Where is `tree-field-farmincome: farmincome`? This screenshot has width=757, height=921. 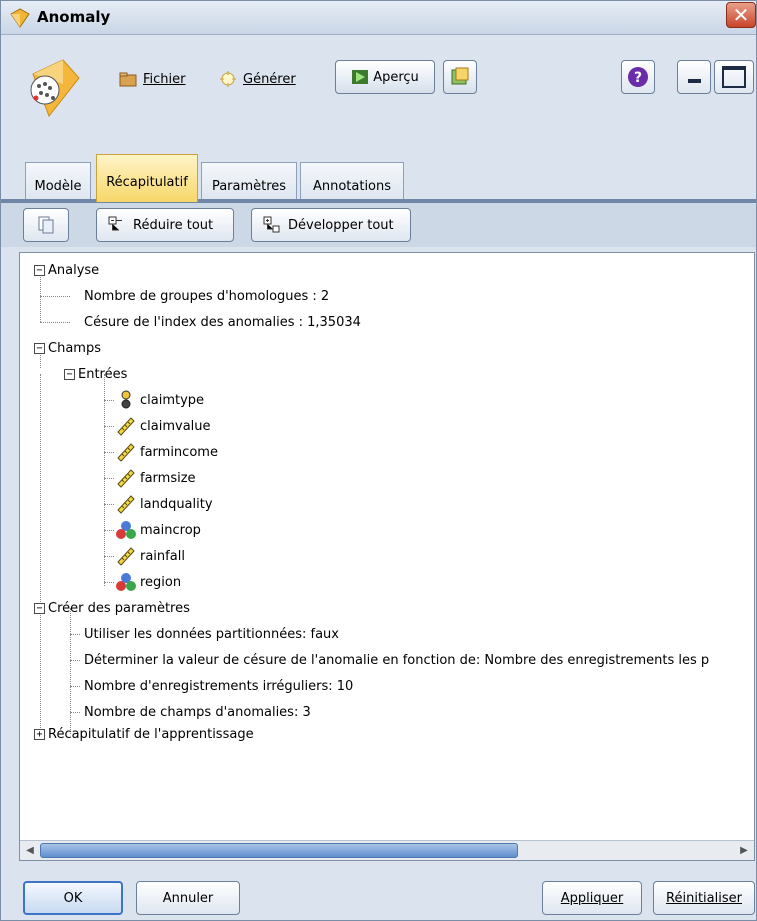
tree-field-farmincome: farmincome is located at coordinates (167, 452).